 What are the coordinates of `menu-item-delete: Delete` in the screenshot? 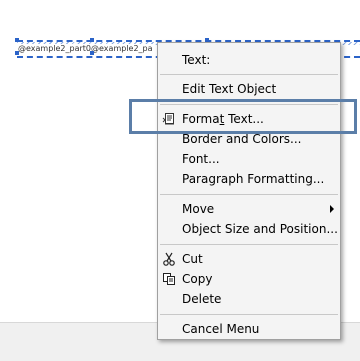 It's located at (249, 299).